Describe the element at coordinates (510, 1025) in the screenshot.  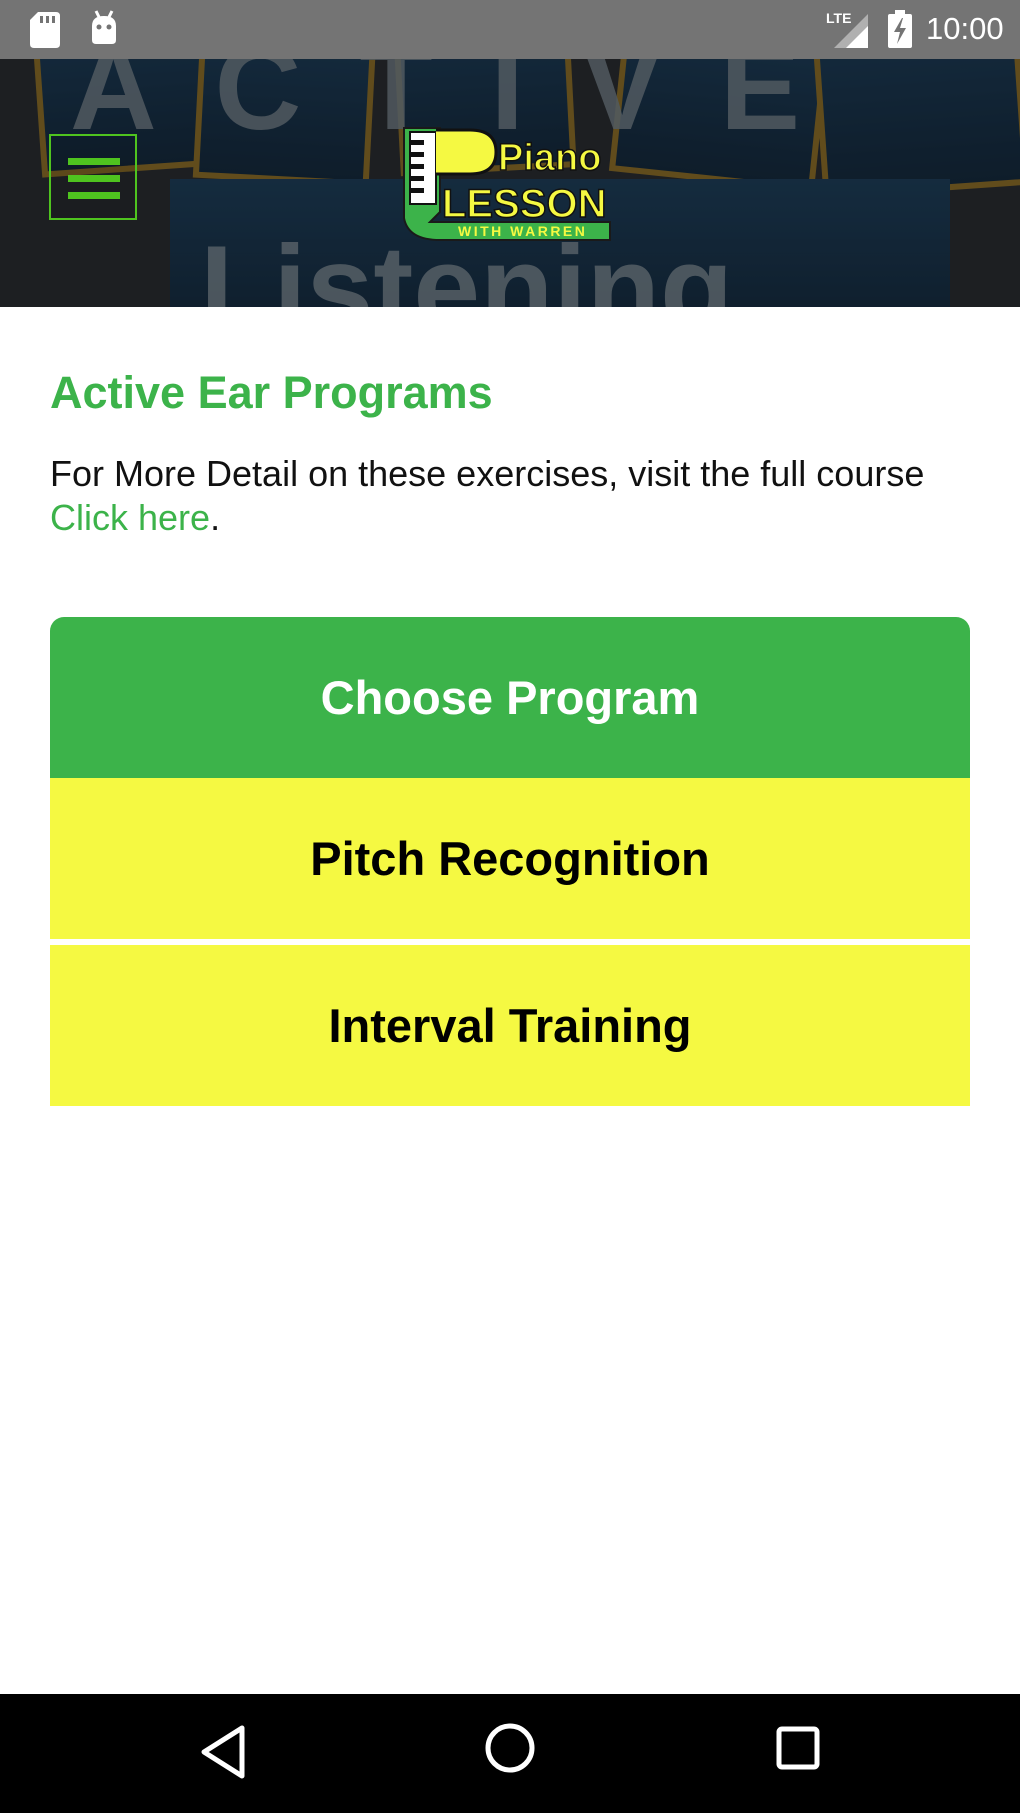
I see `program-option-interval-training: Interval Training` at that location.